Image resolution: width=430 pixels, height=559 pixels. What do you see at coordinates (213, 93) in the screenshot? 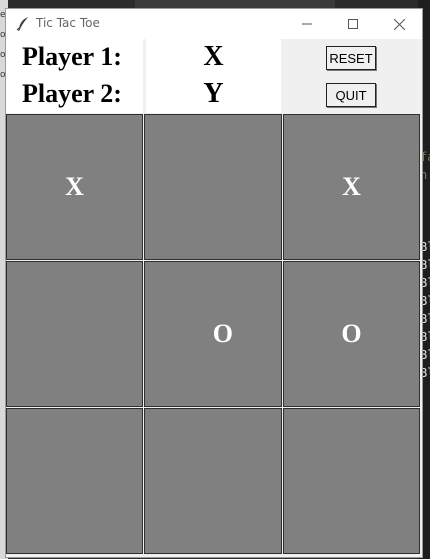
I see `player-2-symbol: Y` at bounding box center [213, 93].